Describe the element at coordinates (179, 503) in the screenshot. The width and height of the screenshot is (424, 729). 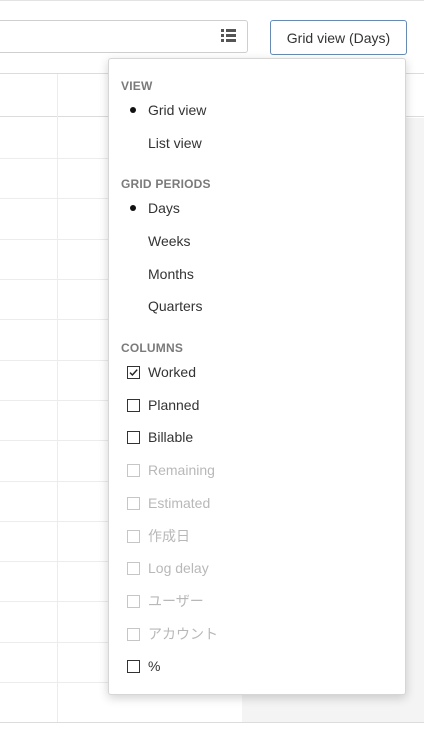
I see `option-label: Estimated` at that location.